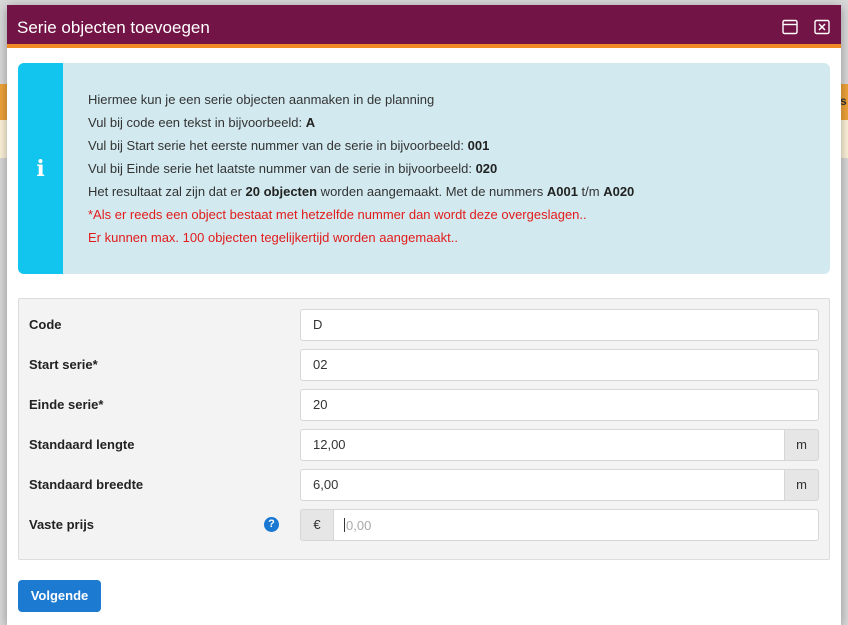 Image resolution: width=848 pixels, height=625 pixels. What do you see at coordinates (45, 324) in the screenshot?
I see `code-label: Code` at bounding box center [45, 324].